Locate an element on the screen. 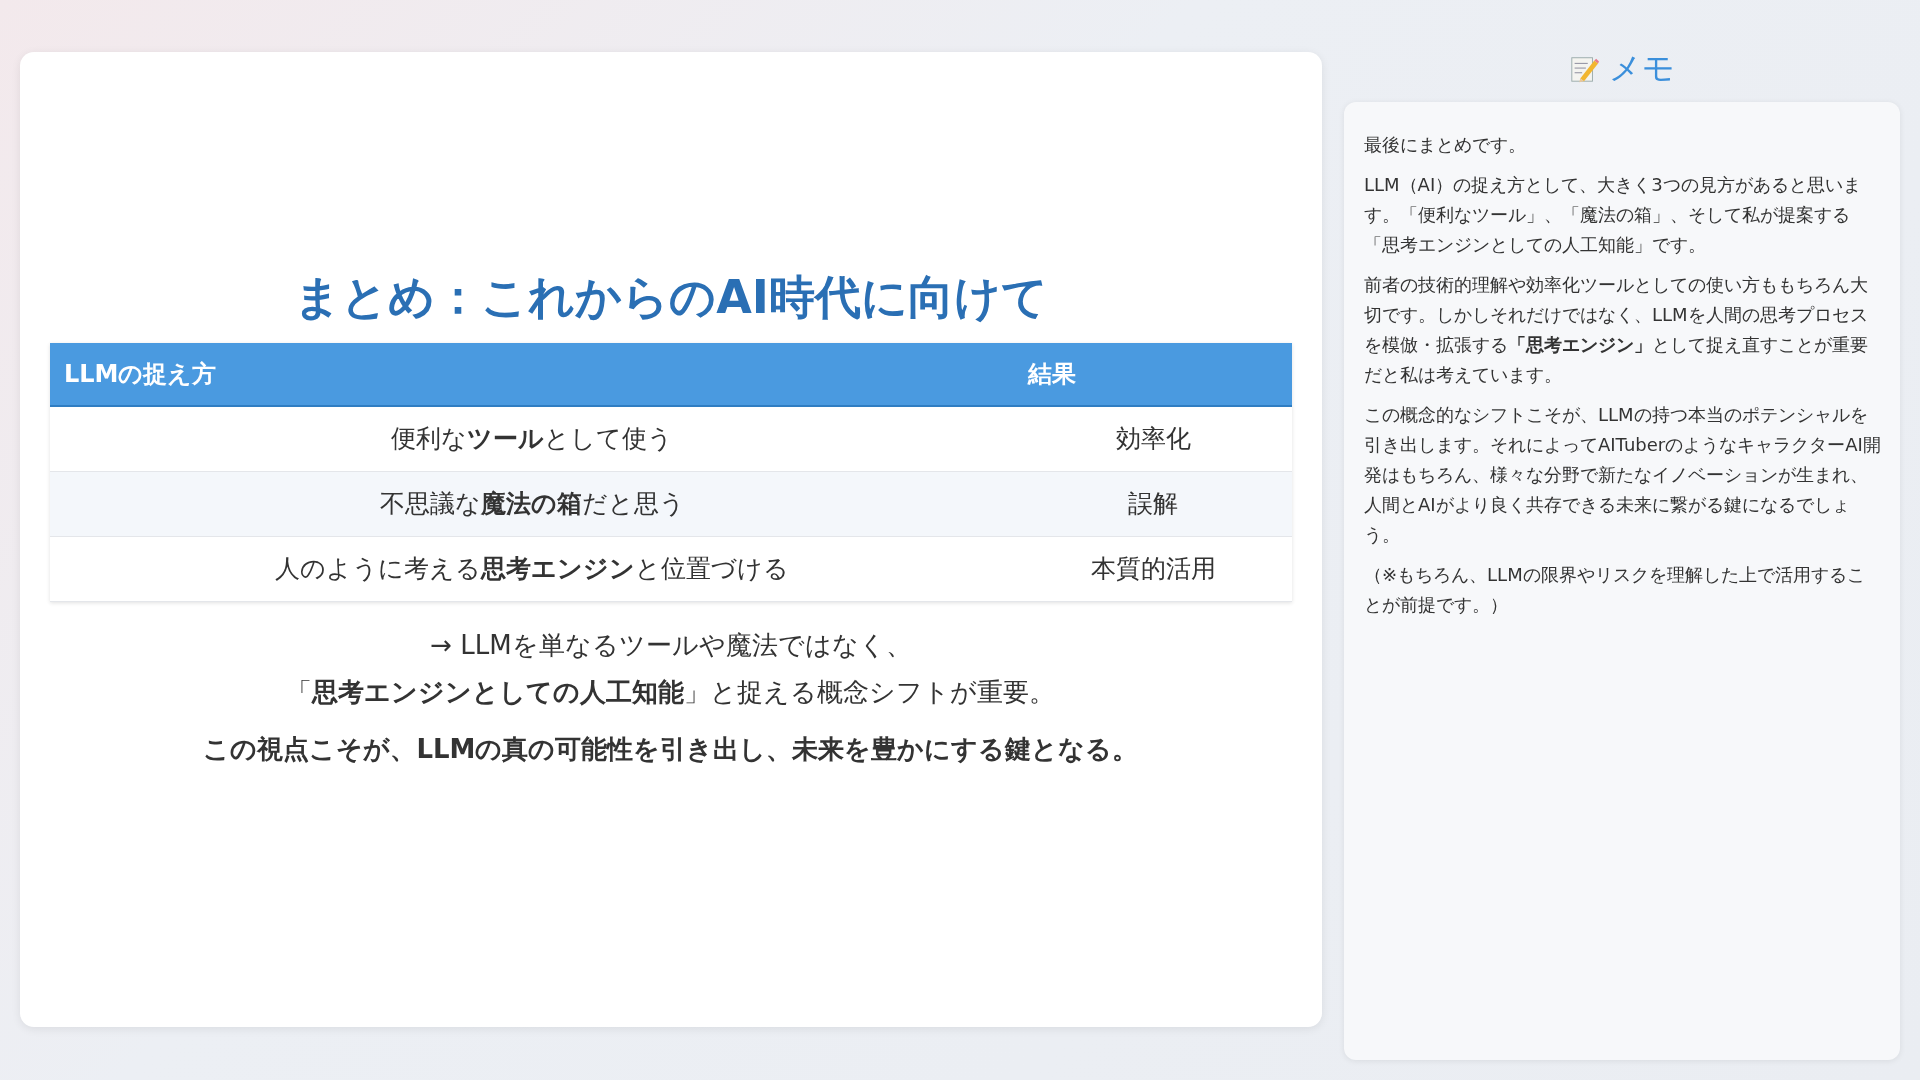 The width and height of the screenshot is (1920, 1080). conclusion-text: 「思考エンジンとしての人工知能」と捉える概念シフトが重要。 is located at coordinates (671, 692).